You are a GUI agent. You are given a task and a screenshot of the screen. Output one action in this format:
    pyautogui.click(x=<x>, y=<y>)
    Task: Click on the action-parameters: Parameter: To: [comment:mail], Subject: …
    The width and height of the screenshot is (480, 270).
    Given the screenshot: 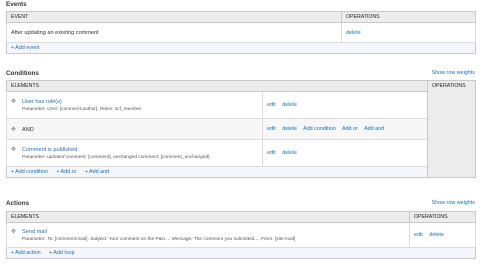 What is the action you would take?
    pyautogui.click(x=159, y=239)
    